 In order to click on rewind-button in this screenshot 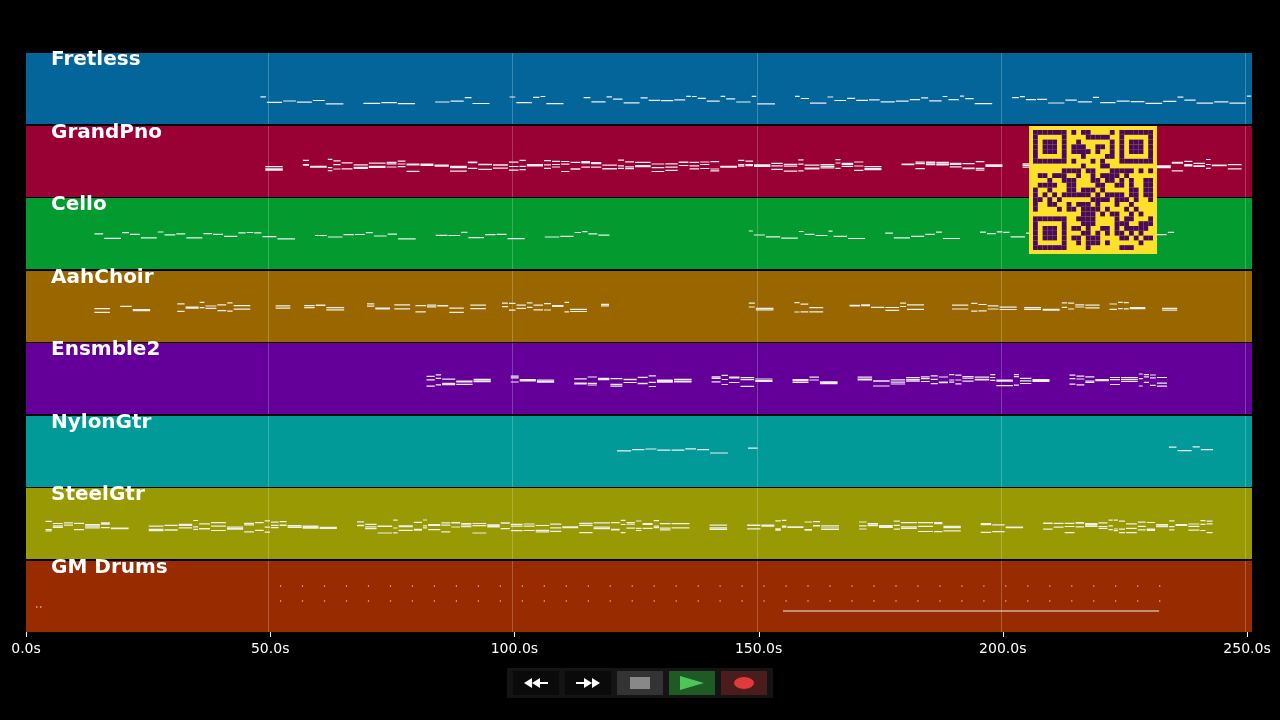, I will do `click(536, 682)`.